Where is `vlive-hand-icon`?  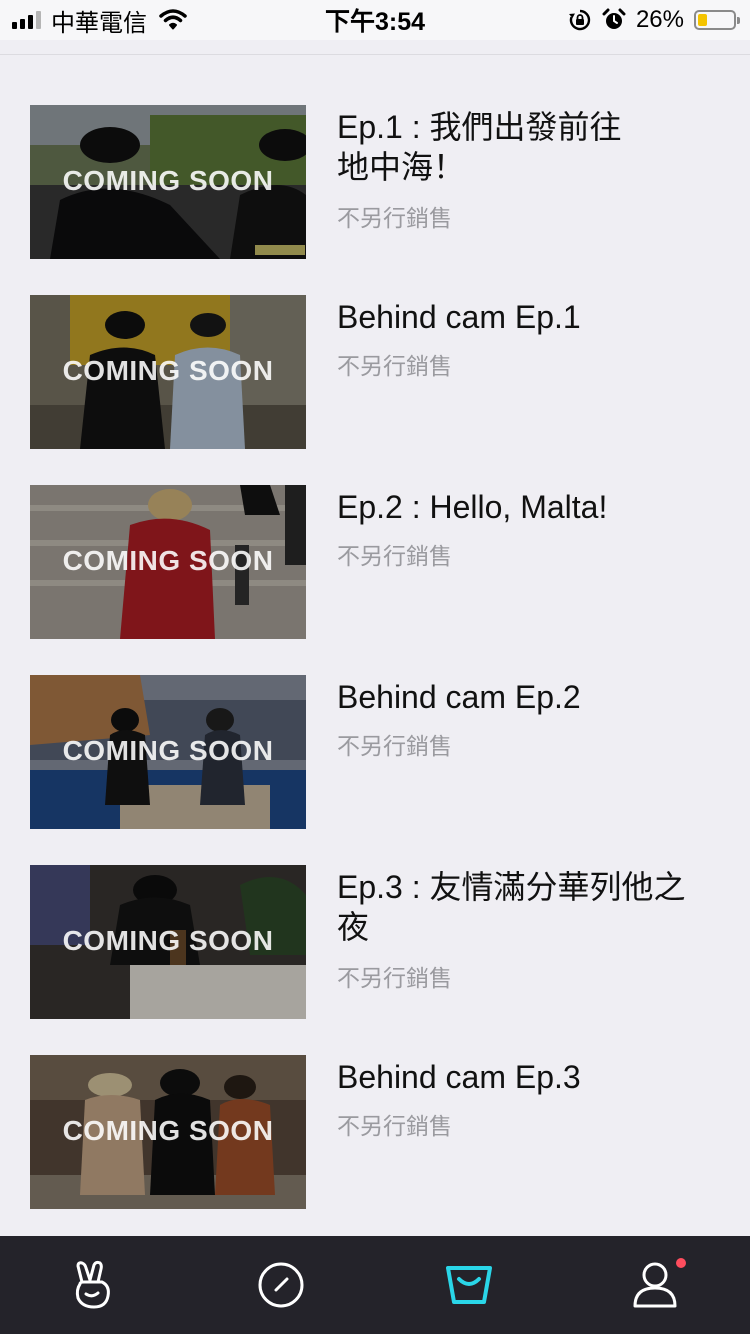 vlive-hand-icon is located at coordinates (92, 1284).